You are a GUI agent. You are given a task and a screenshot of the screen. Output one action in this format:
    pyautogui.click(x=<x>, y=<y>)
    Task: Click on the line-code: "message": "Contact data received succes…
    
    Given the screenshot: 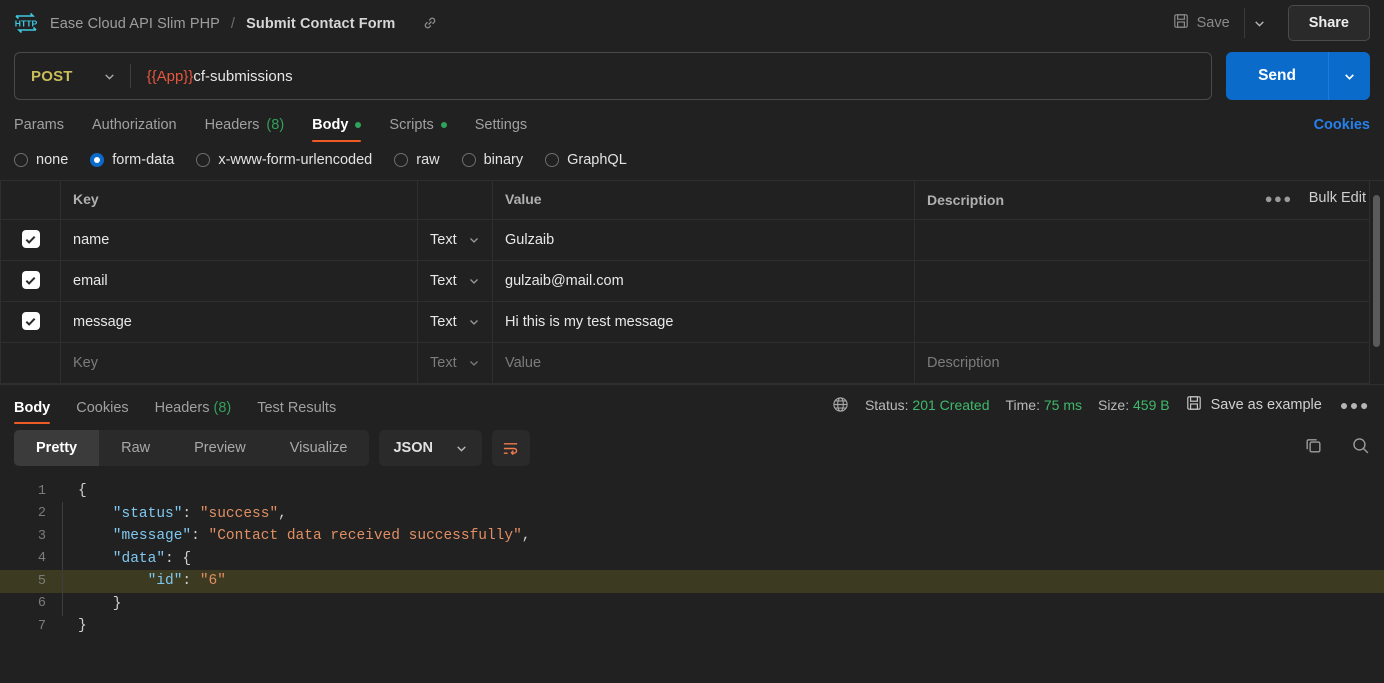 What is the action you would take?
    pyautogui.click(x=296, y=536)
    